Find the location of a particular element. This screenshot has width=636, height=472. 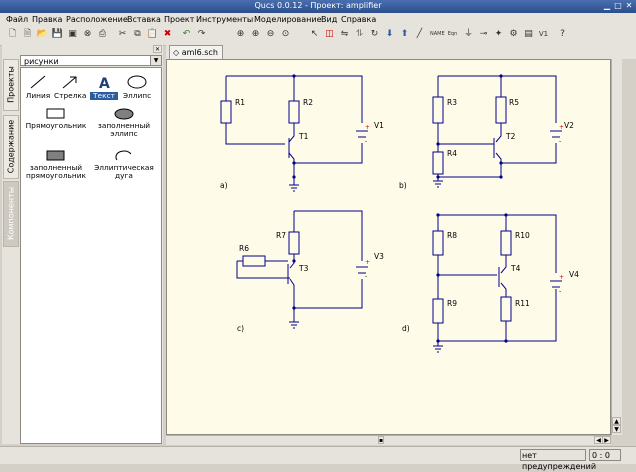

label-r9: R9 is located at coordinates (452, 303).